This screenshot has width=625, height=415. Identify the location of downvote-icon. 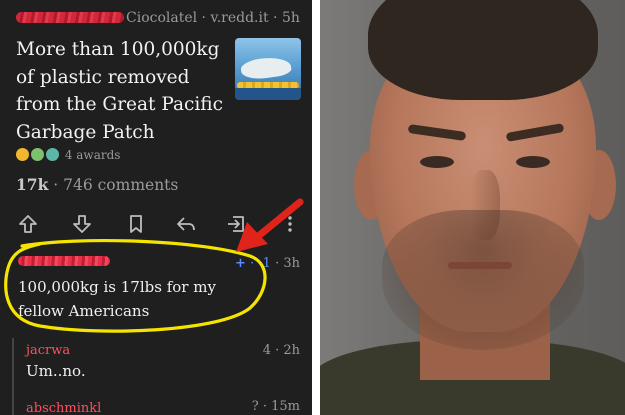
(82, 224).